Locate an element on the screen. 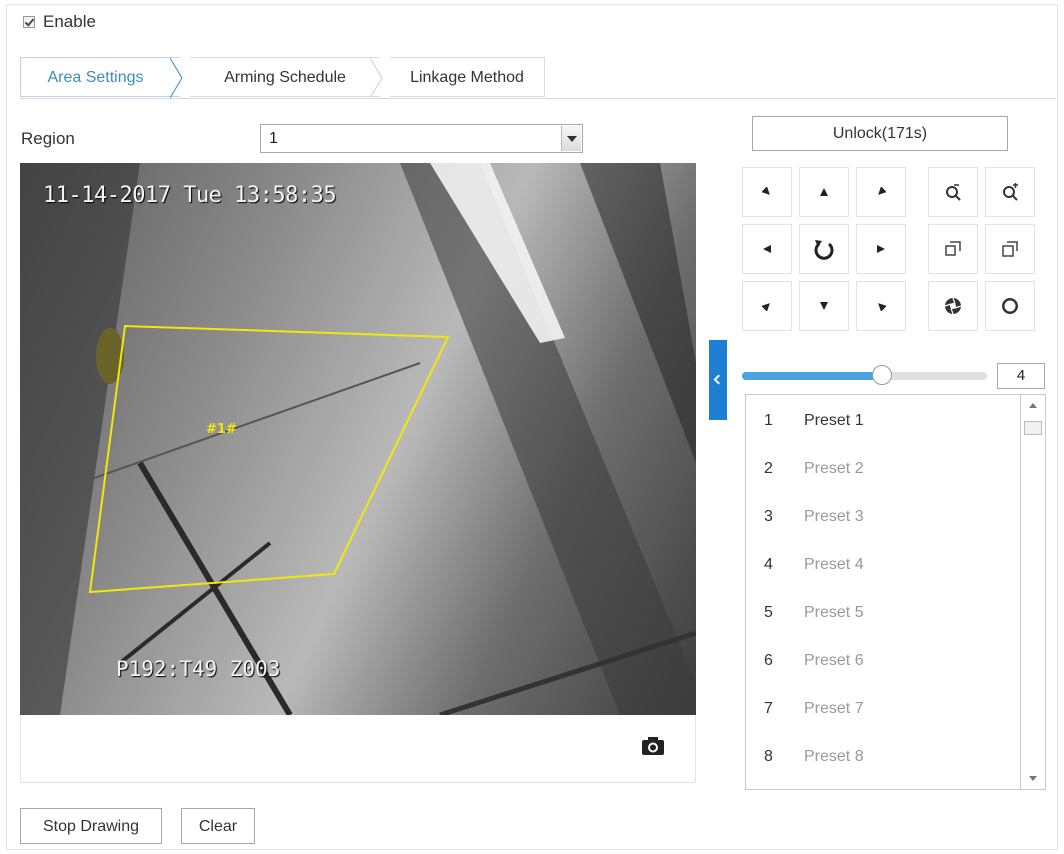 Image resolution: width=1064 pixels, height=854 pixels. pan-up-icon is located at coordinates (824, 192).